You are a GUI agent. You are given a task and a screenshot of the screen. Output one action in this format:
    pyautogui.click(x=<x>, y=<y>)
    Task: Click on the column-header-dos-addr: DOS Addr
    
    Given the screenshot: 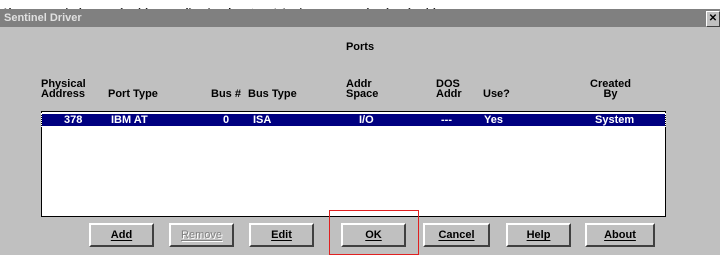 What is the action you would take?
    pyautogui.click(x=449, y=89)
    